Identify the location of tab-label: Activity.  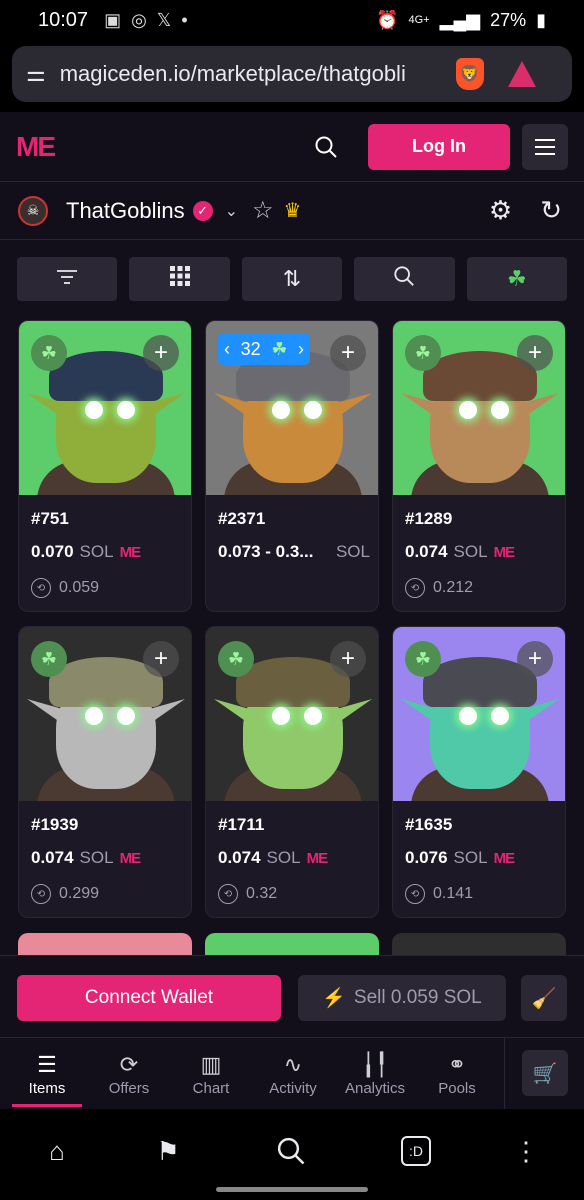
(293, 1088).